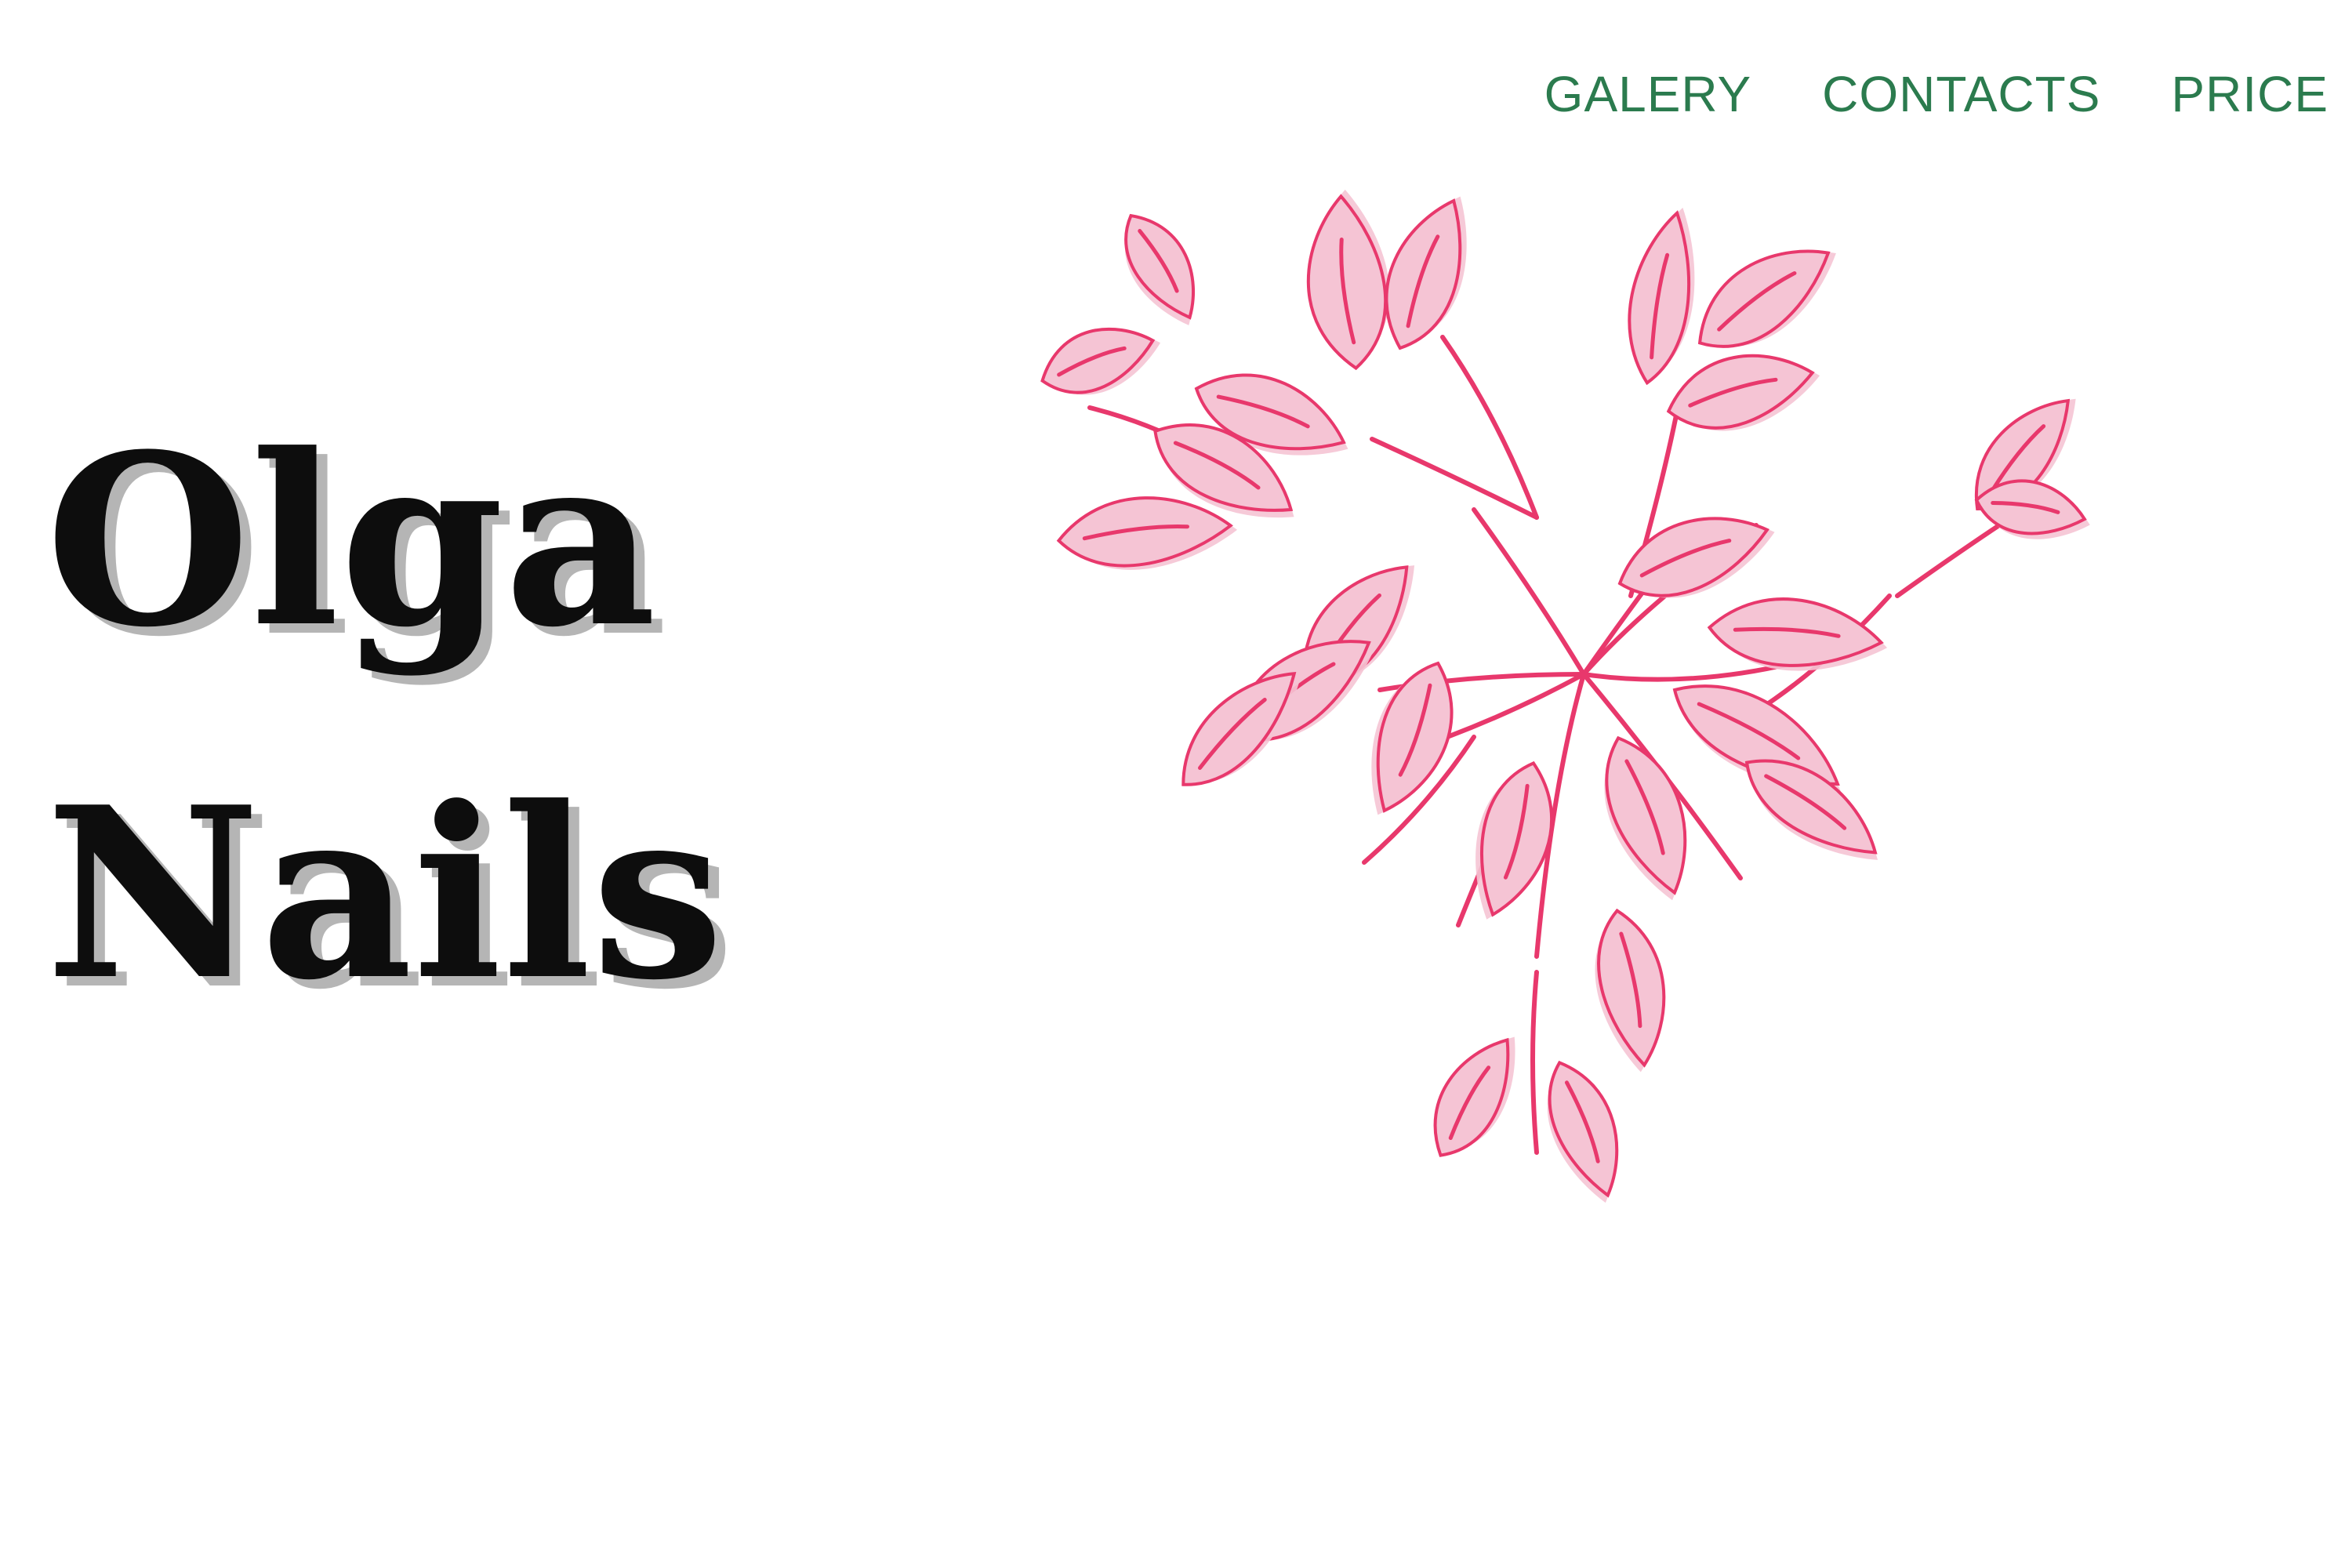 The height and width of the screenshot is (1568, 2352). What do you see at coordinates (351, 540) in the screenshot?
I see `hero-title-line-1: Olga` at bounding box center [351, 540].